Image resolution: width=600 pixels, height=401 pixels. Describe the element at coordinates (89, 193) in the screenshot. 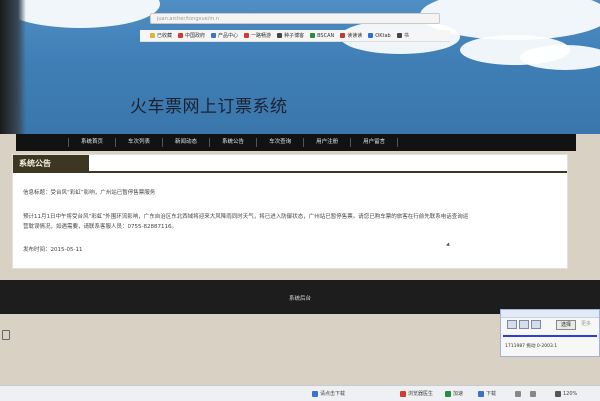

I see `notice-title: 信息标题：受台风“彩虹”影响，广州站已暂停售票服务` at that location.